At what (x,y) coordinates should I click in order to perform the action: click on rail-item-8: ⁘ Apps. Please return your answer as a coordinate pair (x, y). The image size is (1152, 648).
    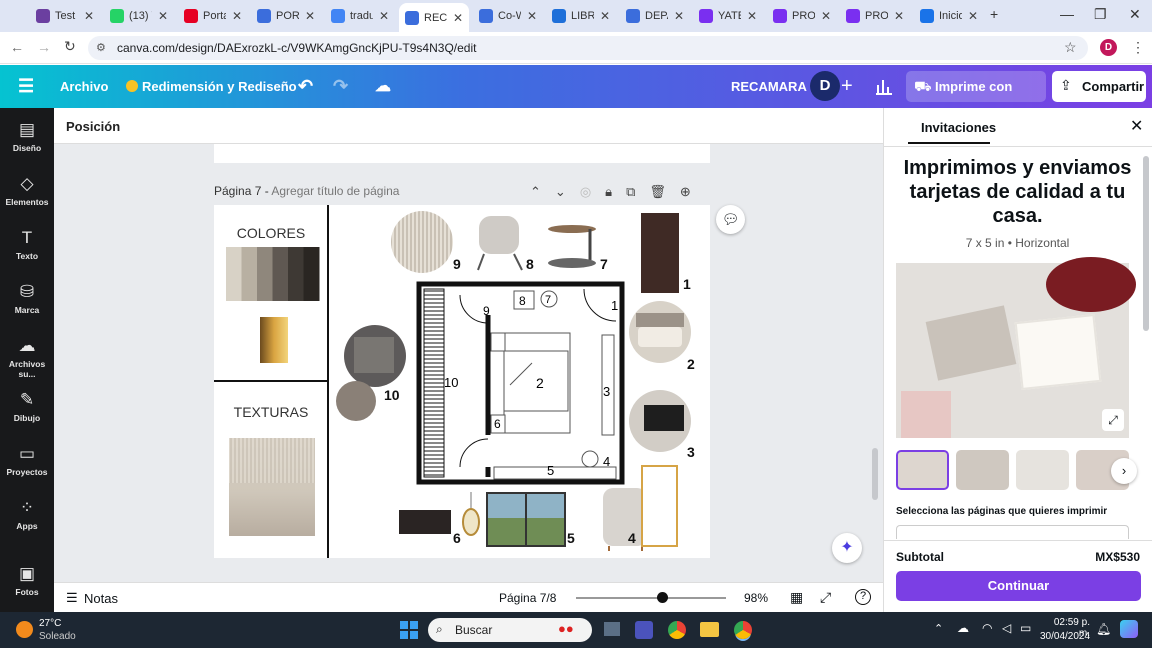
    Looking at the image, I should click on (27, 514).